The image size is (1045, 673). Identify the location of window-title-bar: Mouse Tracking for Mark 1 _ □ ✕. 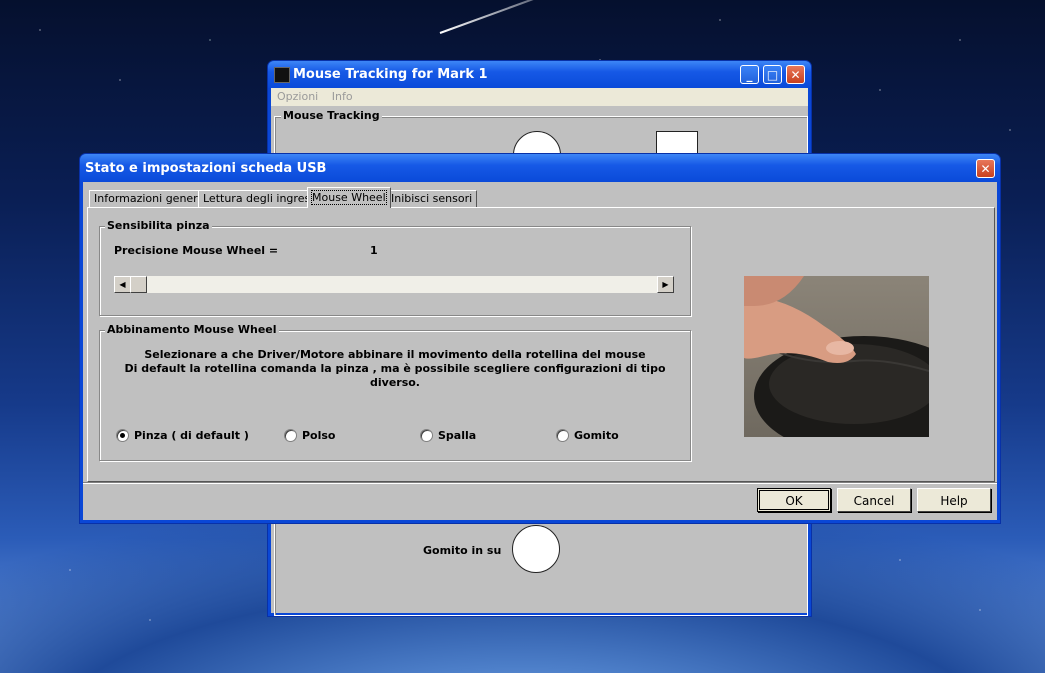
(539, 74).